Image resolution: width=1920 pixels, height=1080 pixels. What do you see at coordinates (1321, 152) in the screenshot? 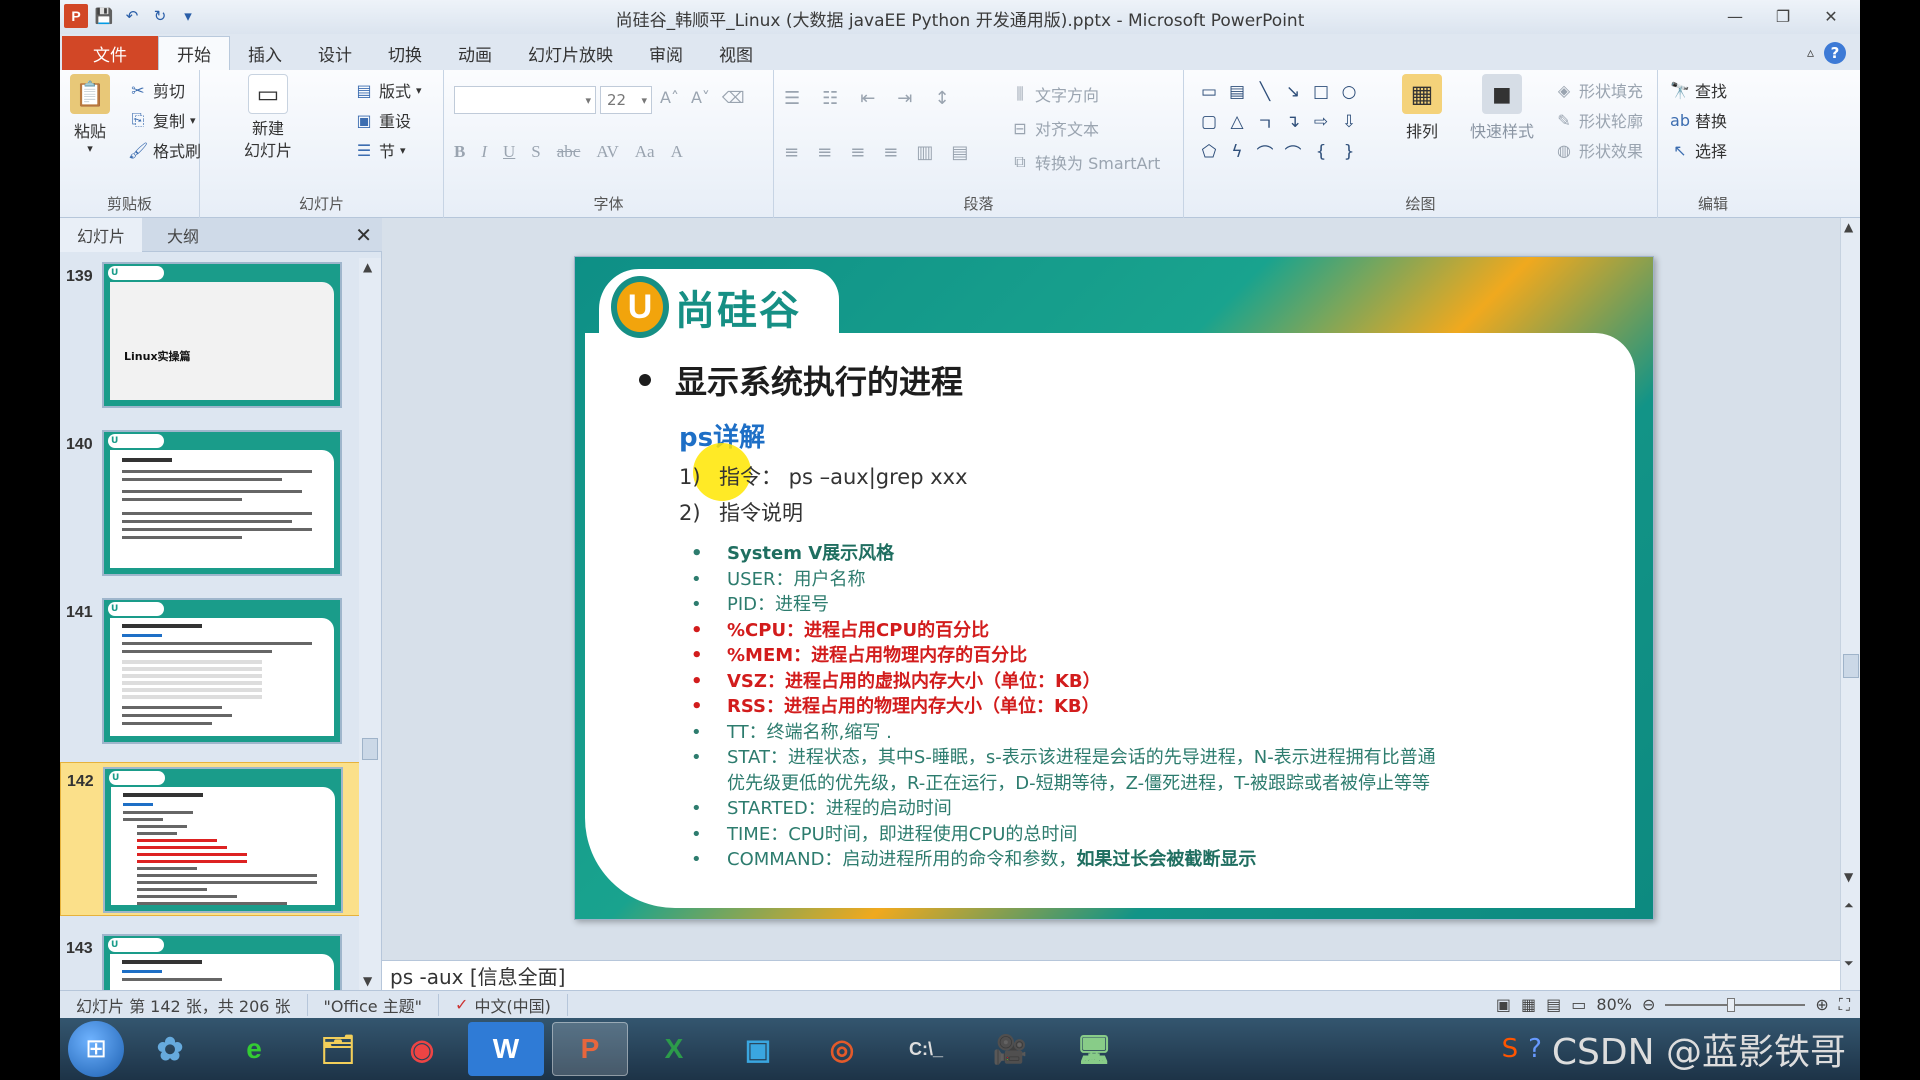
I see `left-brace-icon: {` at bounding box center [1321, 152].